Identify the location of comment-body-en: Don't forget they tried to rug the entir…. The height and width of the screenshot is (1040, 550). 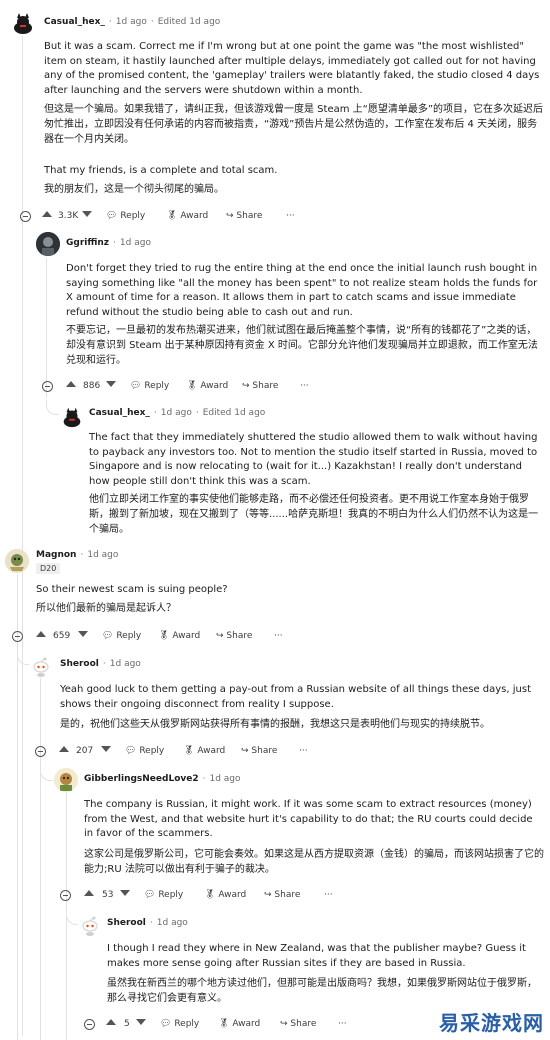
(302, 290).